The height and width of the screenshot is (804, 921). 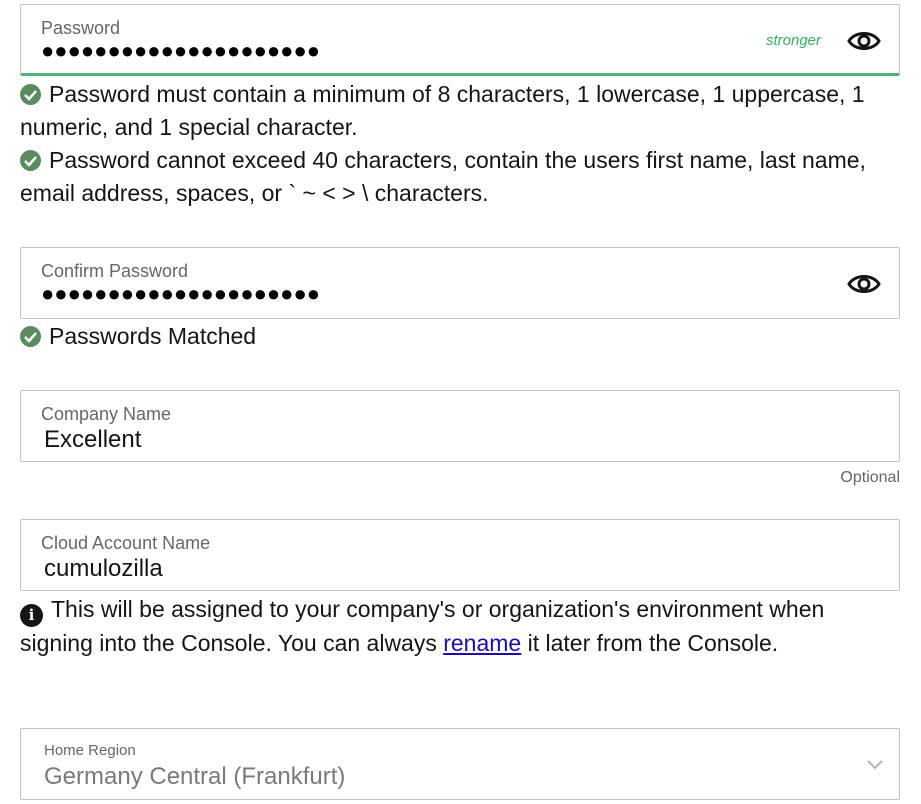 I want to click on company-name-field: Company Name Excellent, so click(x=460, y=426).